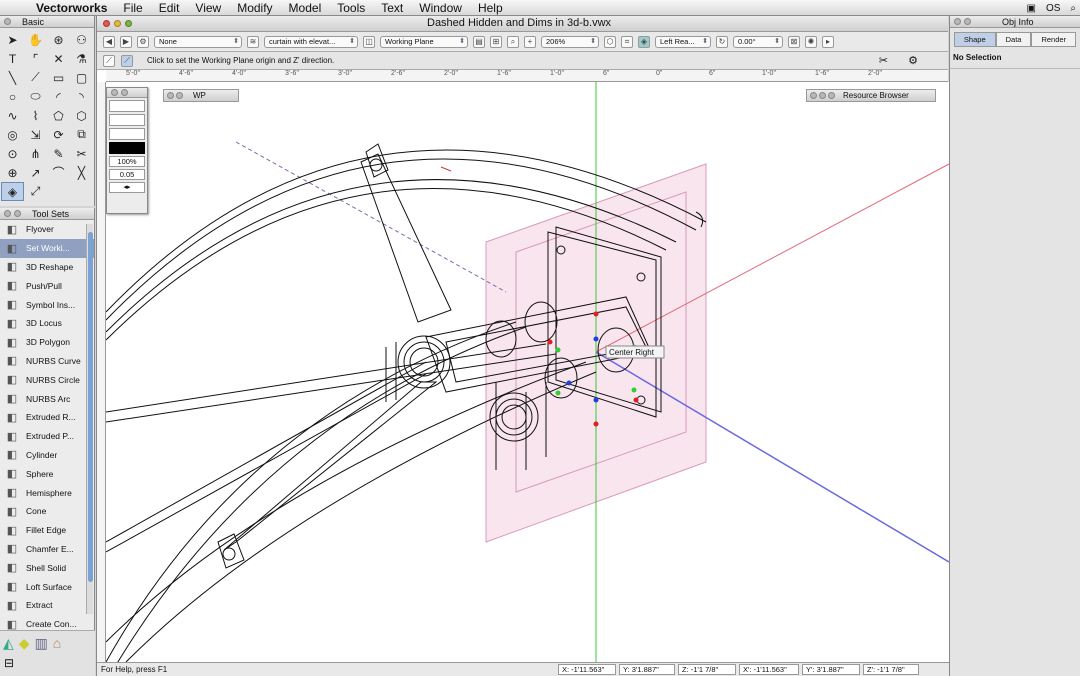 The height and width of the screenshot is (676, 1080). Describe the element at coordinates (305, 8) in the screenshot. I see `menu-model: Model` at that location.